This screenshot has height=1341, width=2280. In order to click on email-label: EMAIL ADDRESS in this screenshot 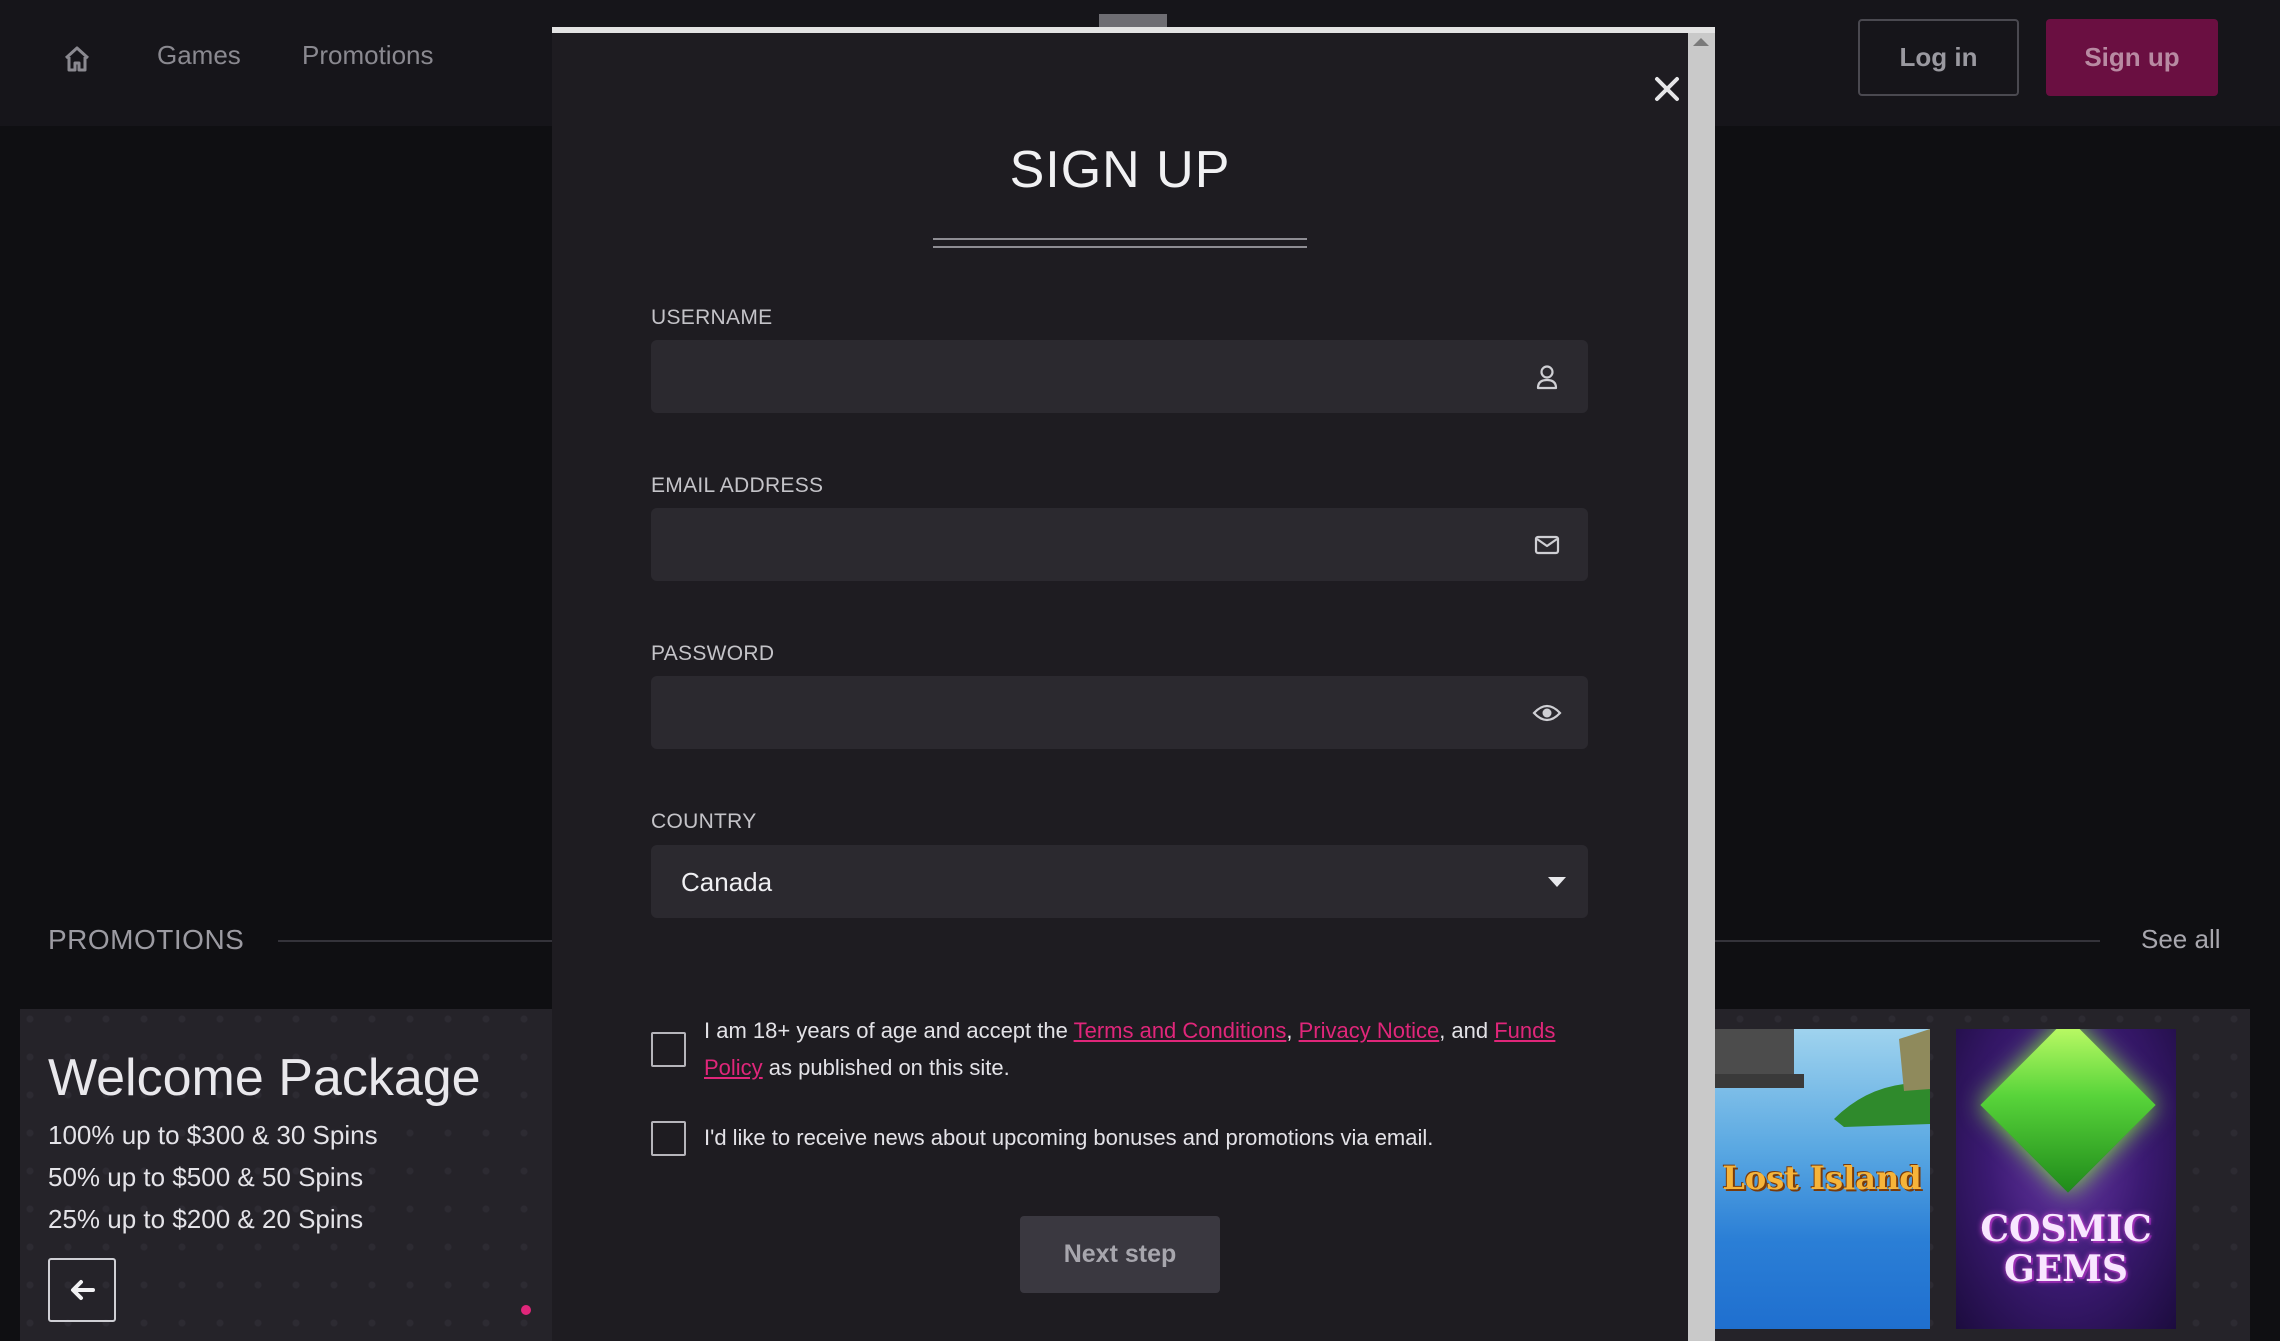, I will do `click(737, 485)`.